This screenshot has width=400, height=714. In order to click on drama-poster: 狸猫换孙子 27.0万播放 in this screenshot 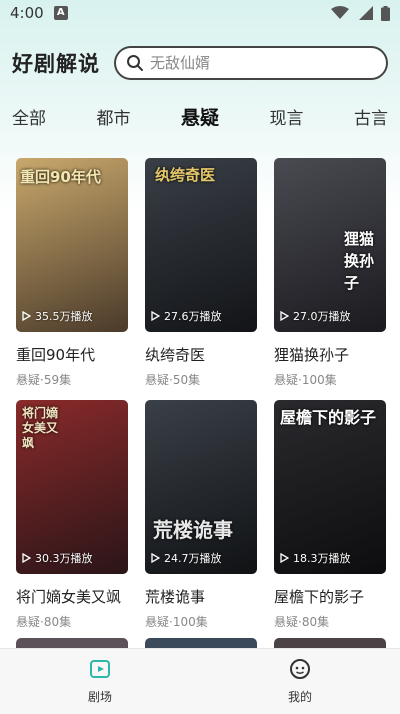, I will do `click(330, 245)`.